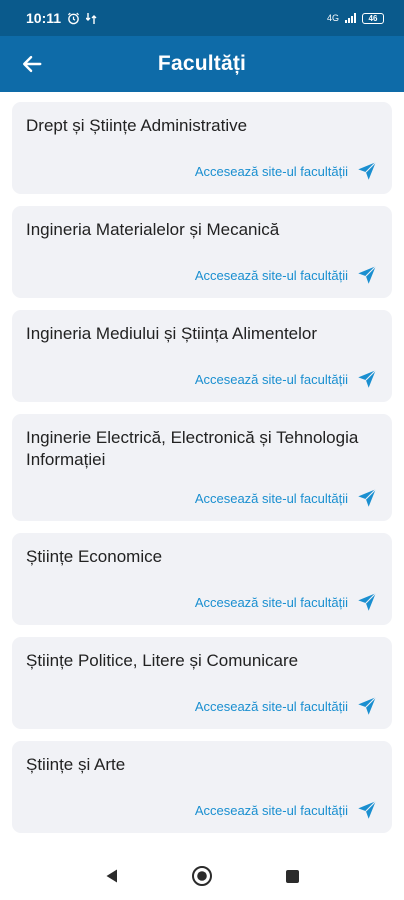 The image size is (404, 900). What do you see at coordinates (76, 764) in the screenshot?
I see `faculty-name: Științe și Arte` at bounding box center [76, 764].